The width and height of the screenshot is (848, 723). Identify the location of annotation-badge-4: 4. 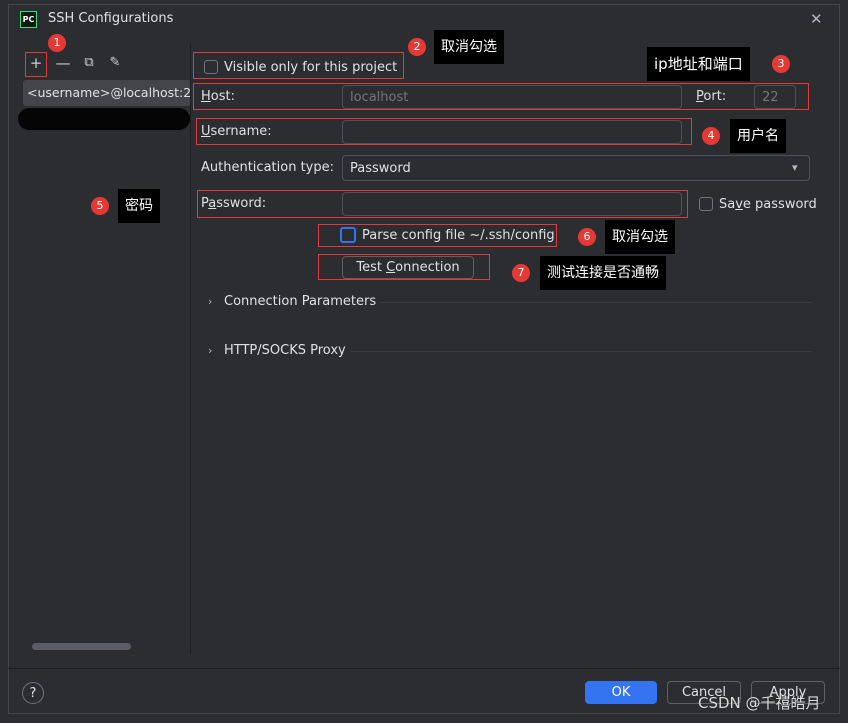
(711, 136).